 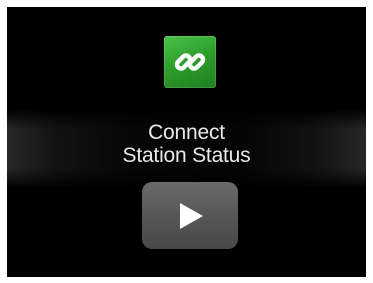 I want to click on title-line-1: Connect, so click(x=186, y=132).